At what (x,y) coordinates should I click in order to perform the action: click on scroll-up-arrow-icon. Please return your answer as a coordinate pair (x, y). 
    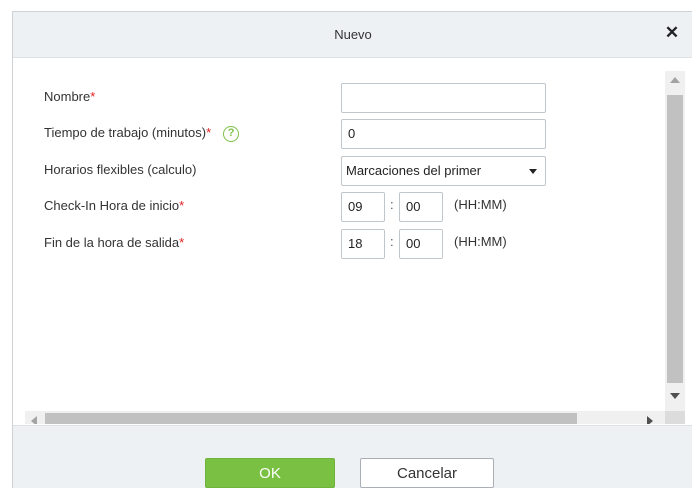
    Looking at the image, I should click on (675, 80).